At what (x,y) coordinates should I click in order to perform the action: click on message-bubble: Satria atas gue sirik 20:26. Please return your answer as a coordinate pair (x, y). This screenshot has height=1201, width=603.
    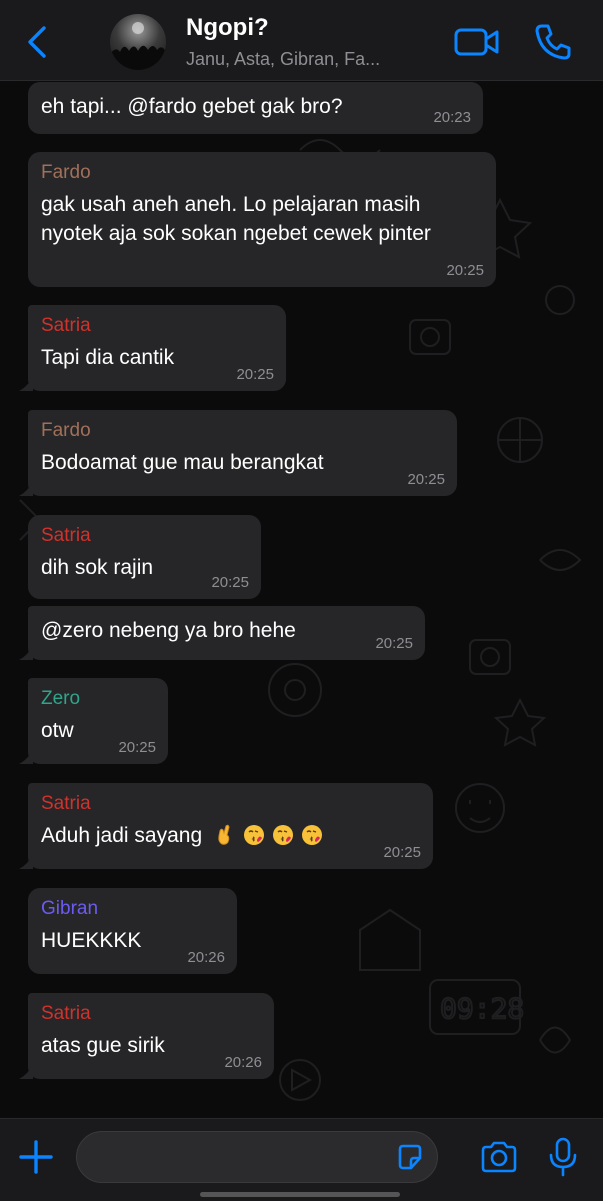
    Looking at the image, I should click on (146, 1036).